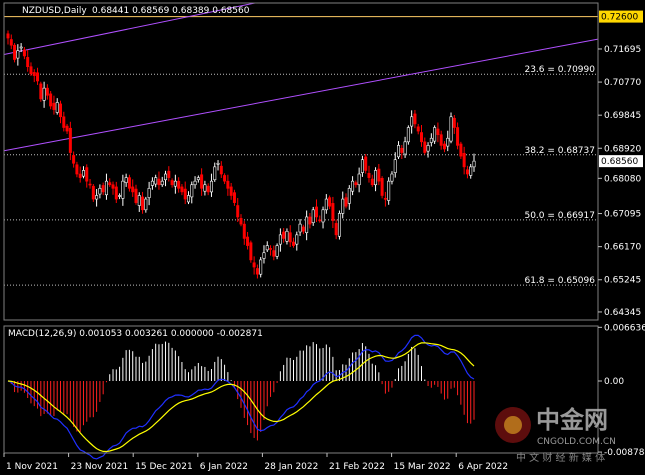  I want to click on time-tick-label: 15 Mar 2022, so click(422, 467).